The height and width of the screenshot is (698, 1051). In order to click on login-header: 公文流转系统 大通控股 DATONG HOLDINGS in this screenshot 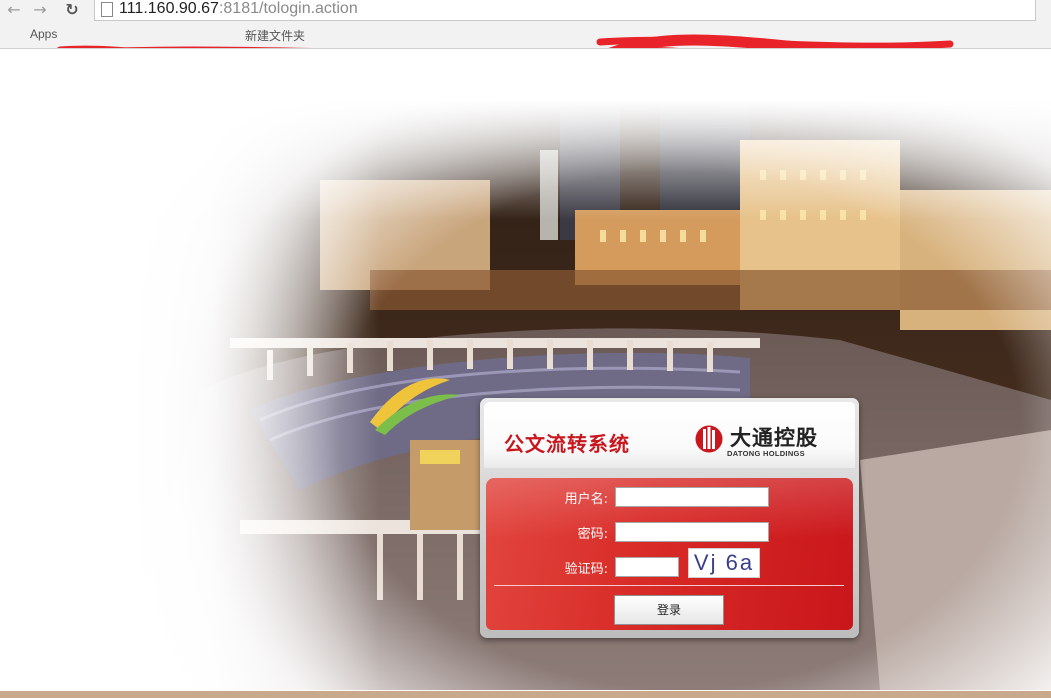, I will do `click(669, 435)`.